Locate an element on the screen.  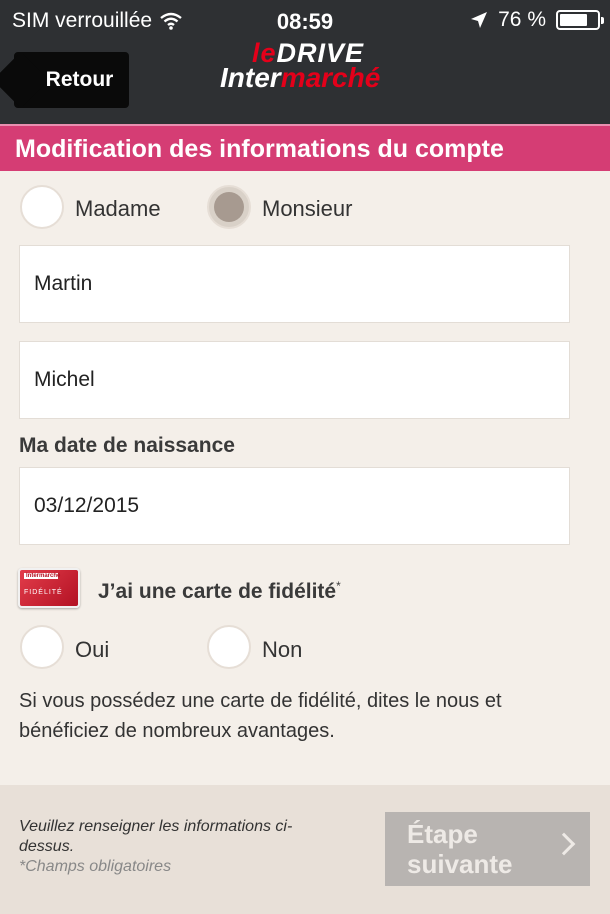
required-note: *Champs obligatoires is located at coordinates (95, 866).